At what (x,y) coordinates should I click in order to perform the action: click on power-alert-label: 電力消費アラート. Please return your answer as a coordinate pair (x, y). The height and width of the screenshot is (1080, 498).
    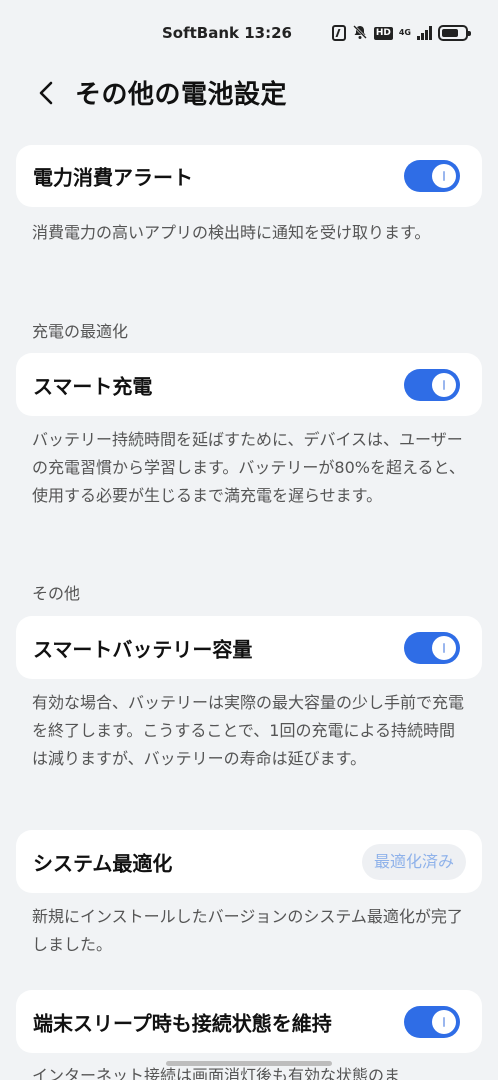
    Looking at the image, I should click on (113, 177).